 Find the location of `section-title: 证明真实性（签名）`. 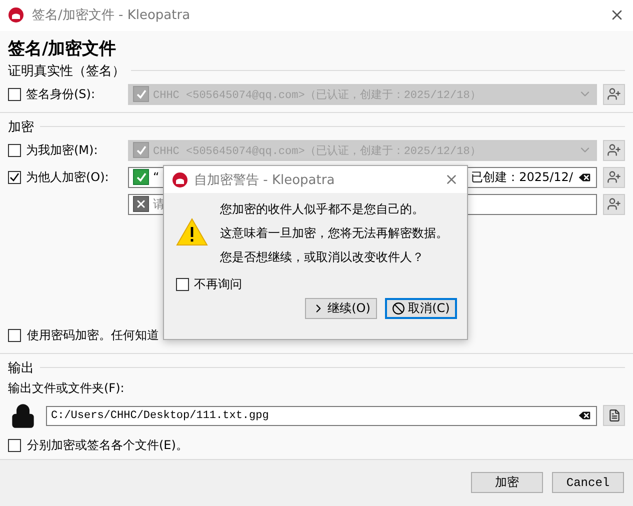

section-title: 证明真实性（签名） is located at coordinates (66, 71).